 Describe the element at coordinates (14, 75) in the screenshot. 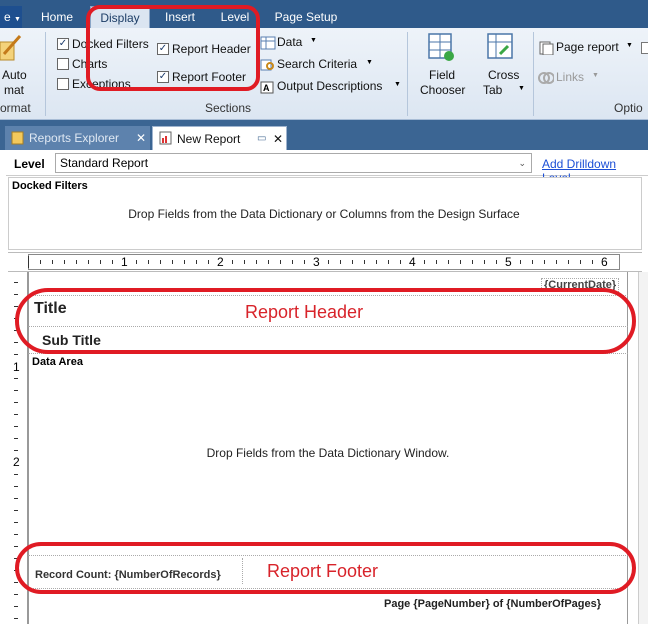

I see `auto-format-label-1: Auto` at that location.